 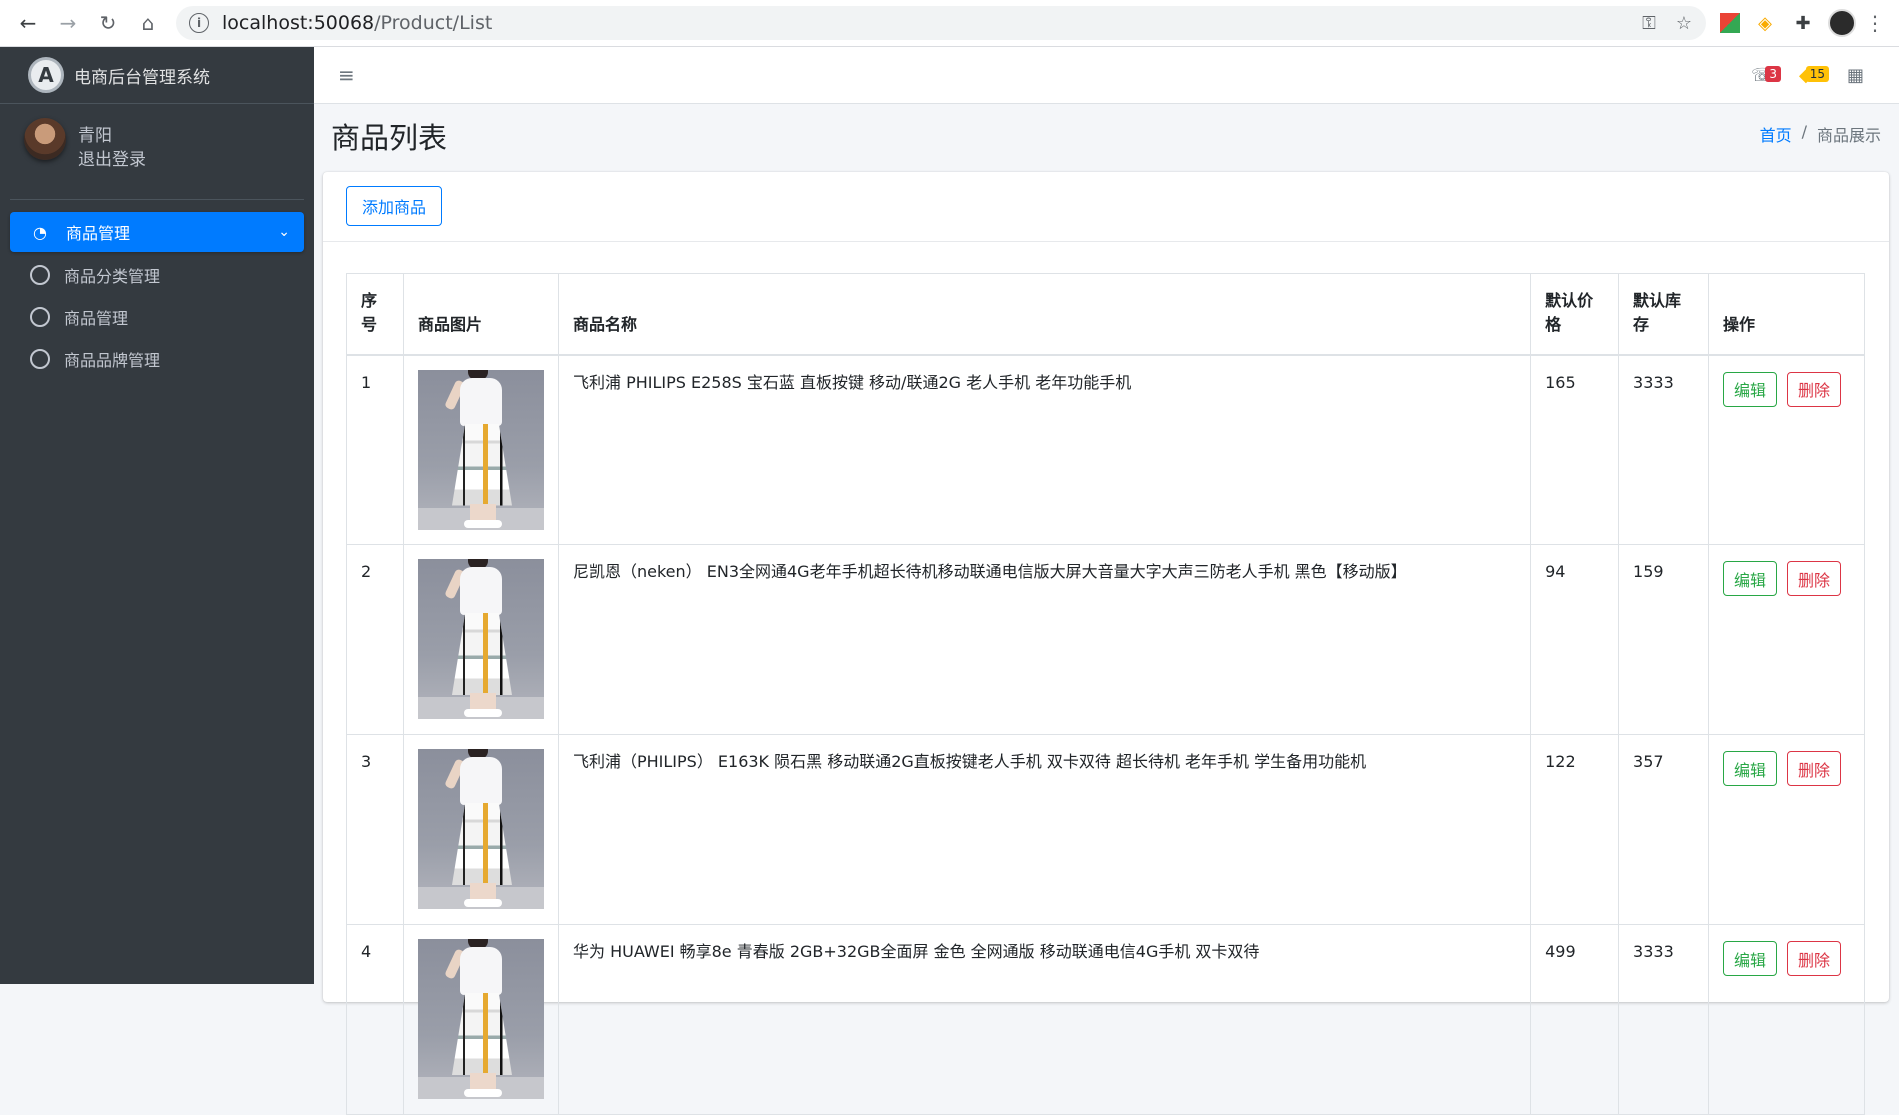 I want to click on url-text: localhost:50068/Product/List, so click(x=357, y=23).